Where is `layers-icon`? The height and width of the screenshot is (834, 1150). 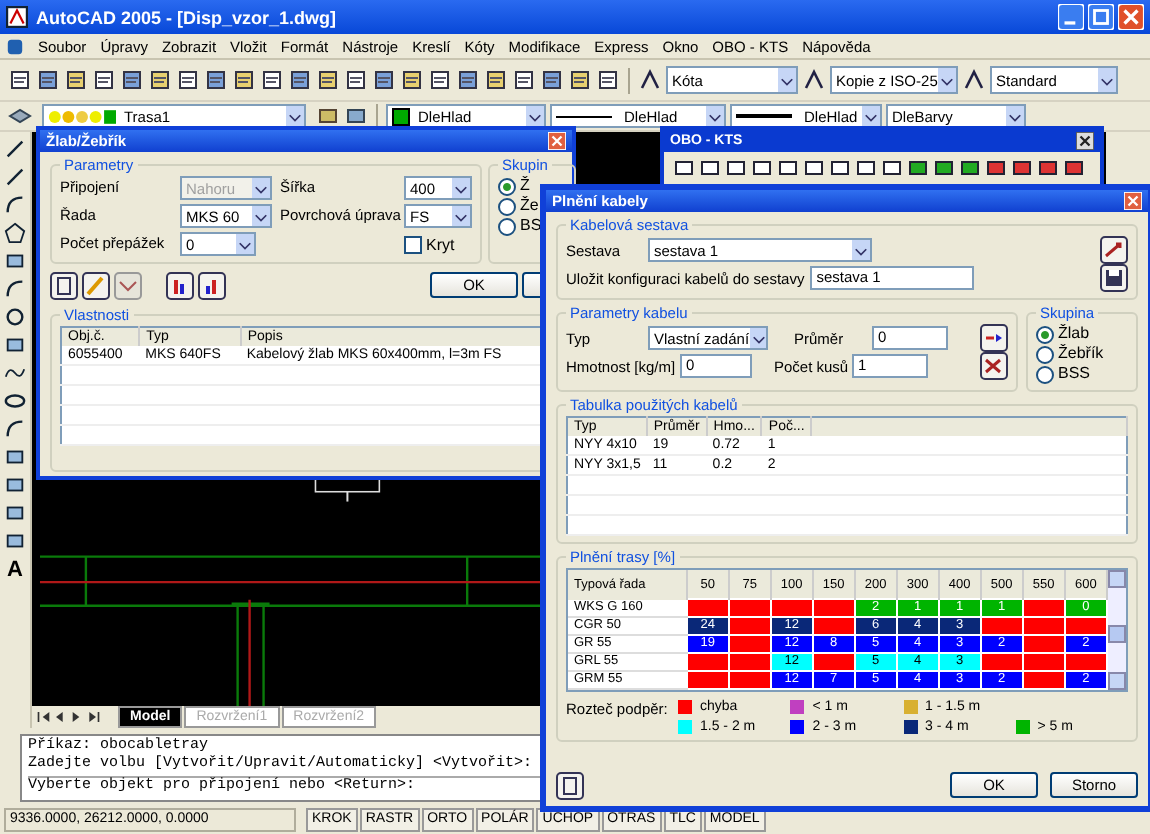
layers-icon is located at coordinates (20, 116).